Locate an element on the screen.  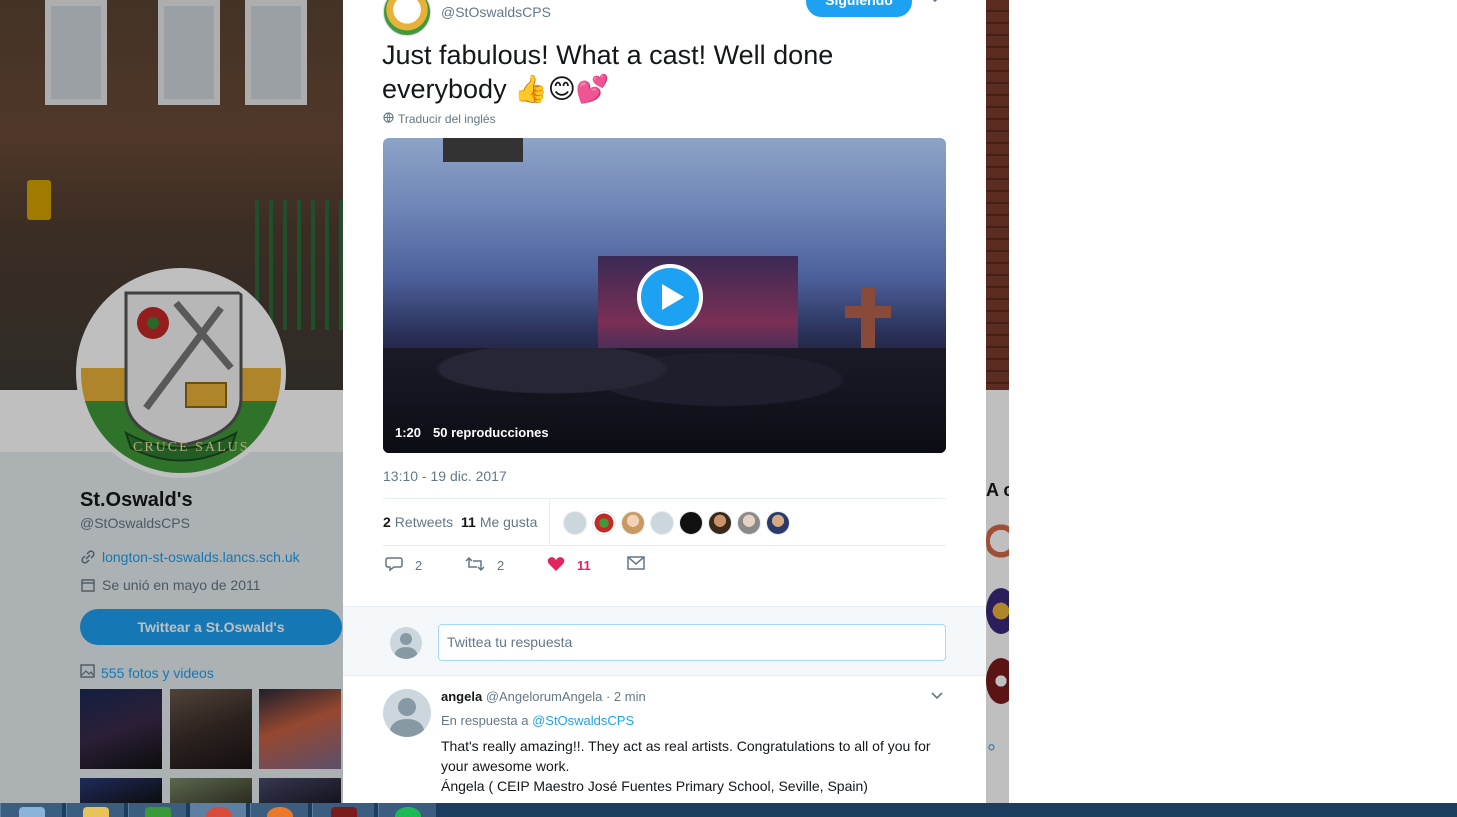
author-handle: @StOswaldsCPS is located at coordinates (496, 12).